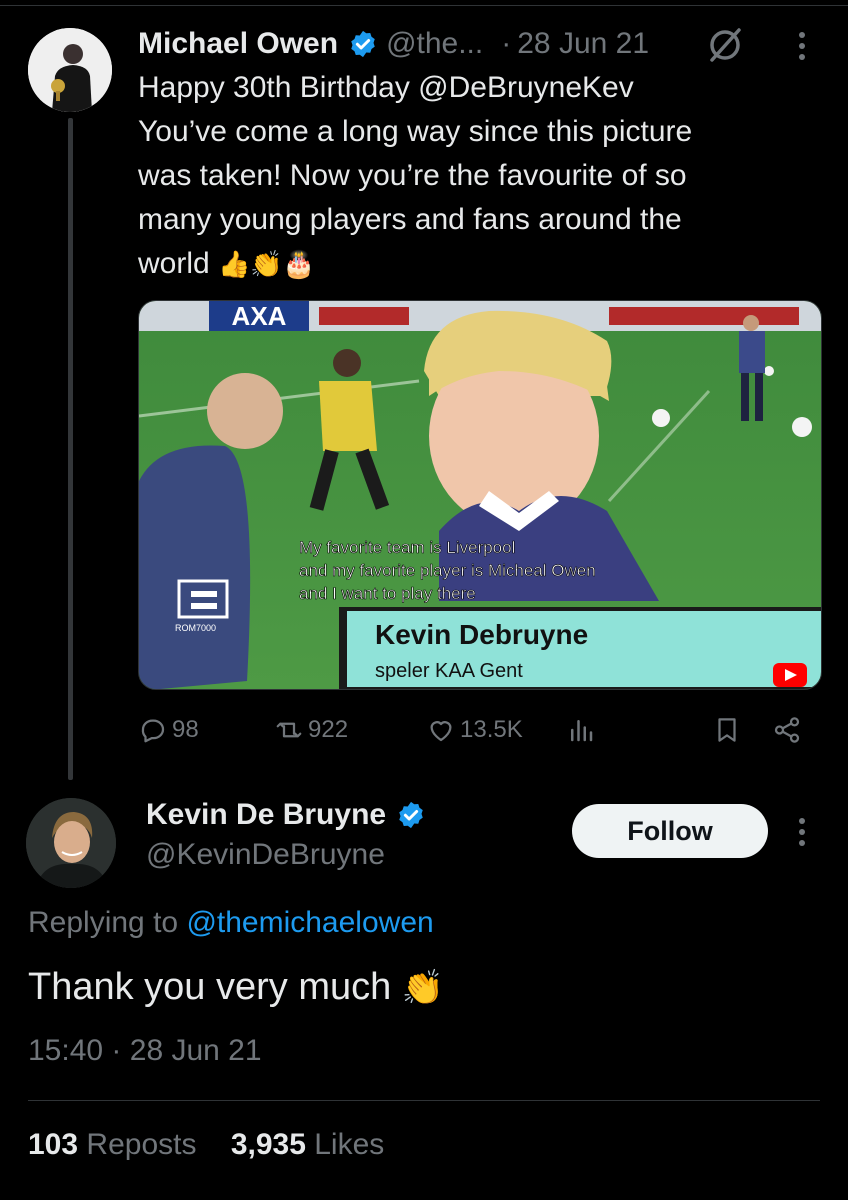  What do you see at coordinates (328, 729) in the screenshot?
I see `repost-count: 922` at bounding box center [328, 729].